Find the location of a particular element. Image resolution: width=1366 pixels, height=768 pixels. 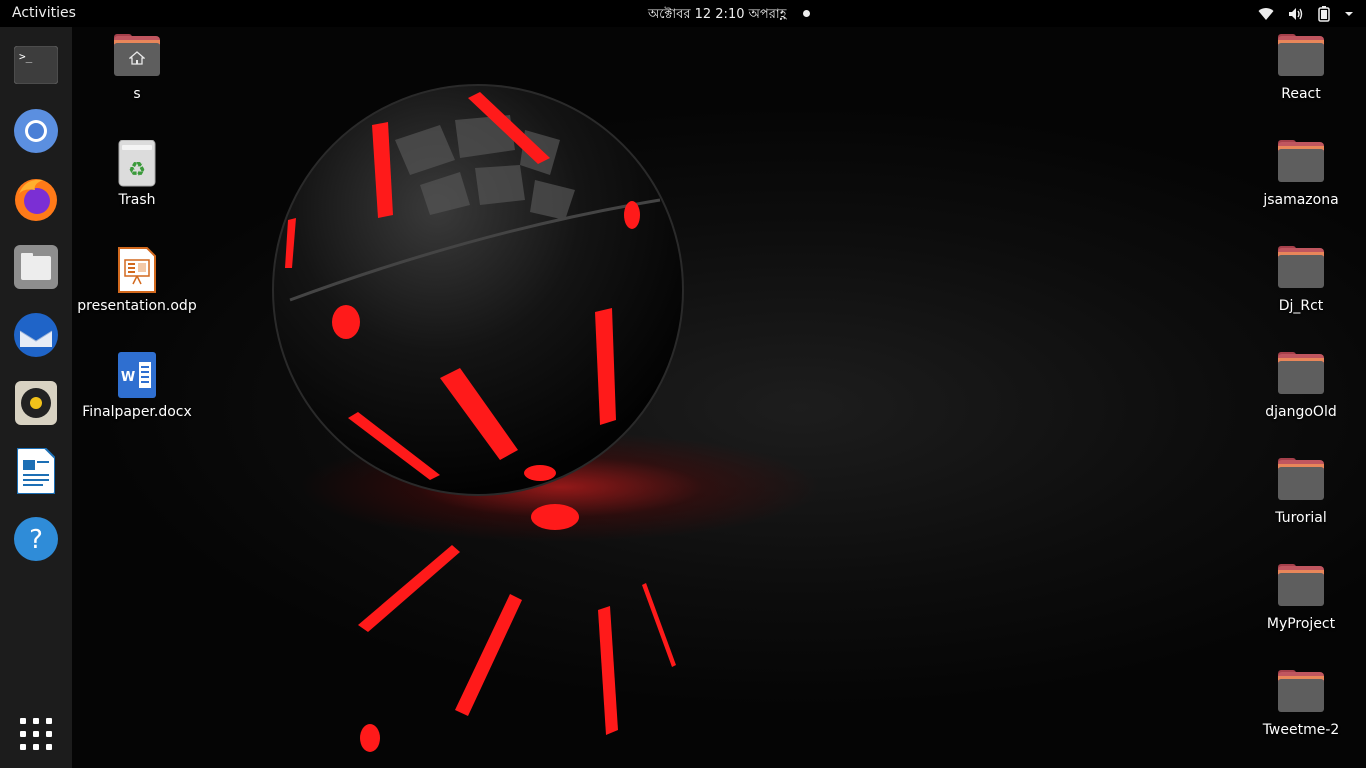

desktop-item-label: MyProject is located at coordinates (1301, 624).